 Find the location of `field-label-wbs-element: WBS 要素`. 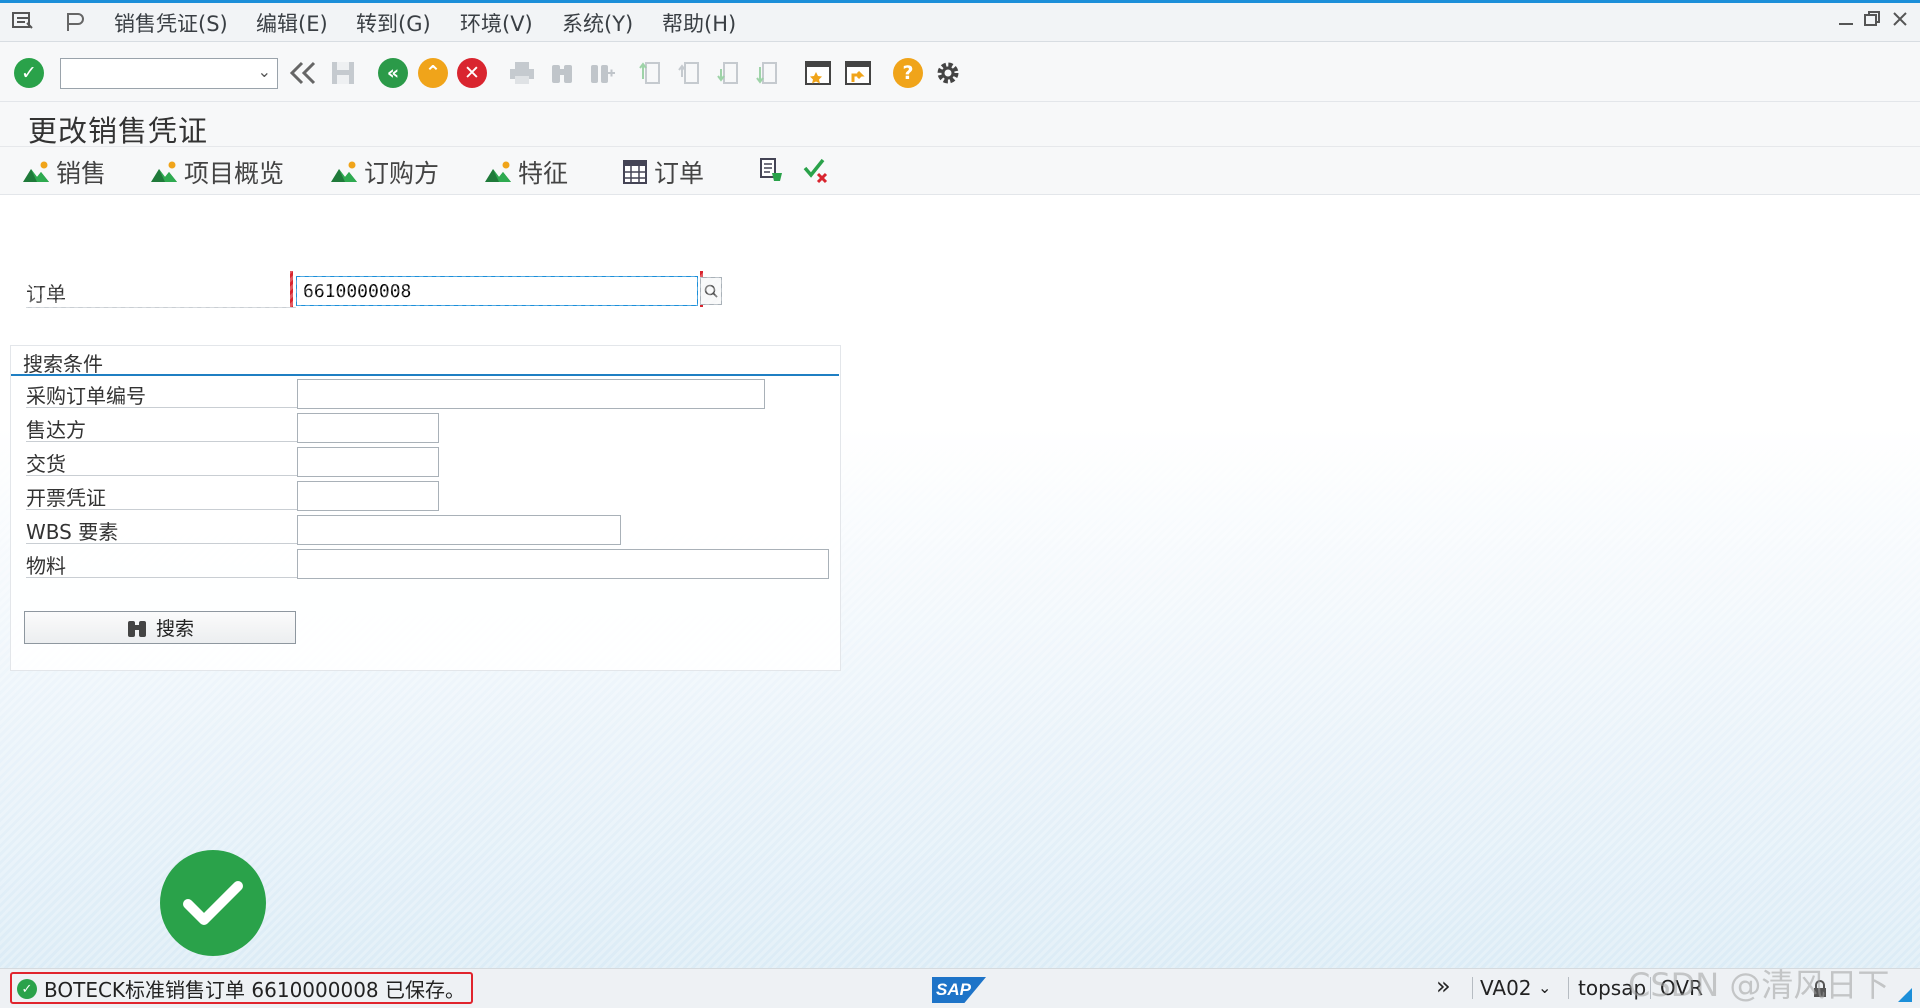

field-label-wbs-element: WBS 要素 is located at coordinates (165, 530).